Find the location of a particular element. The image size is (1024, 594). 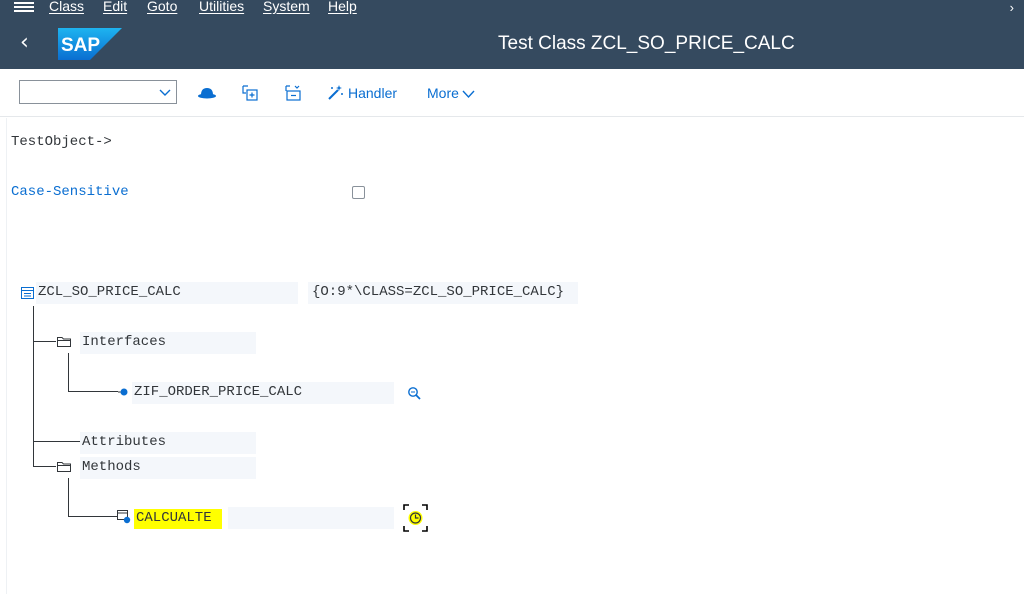

tree-method-item: CALCUALTE is located at coordinates (178, 519).